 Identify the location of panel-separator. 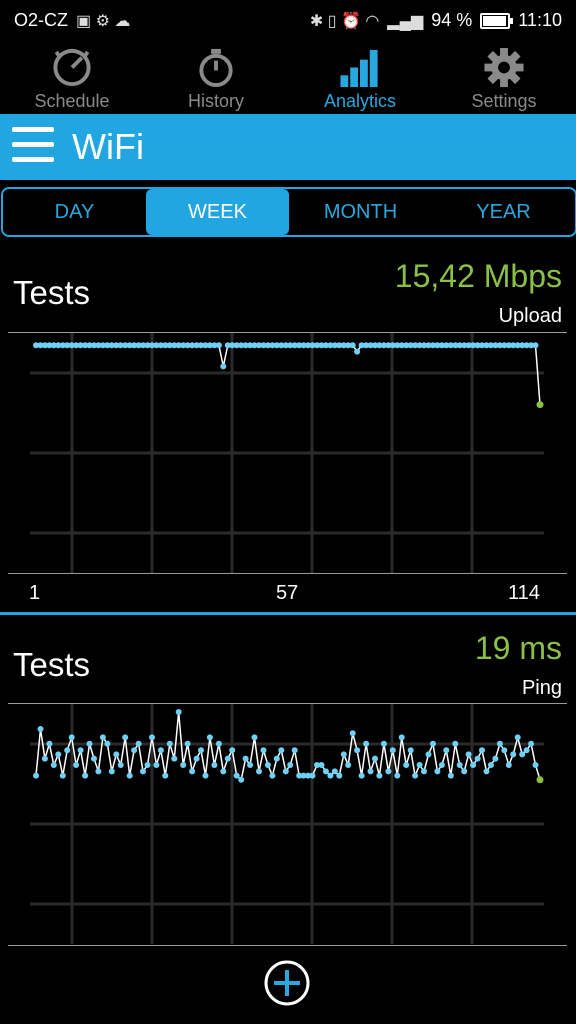
(288, 613).